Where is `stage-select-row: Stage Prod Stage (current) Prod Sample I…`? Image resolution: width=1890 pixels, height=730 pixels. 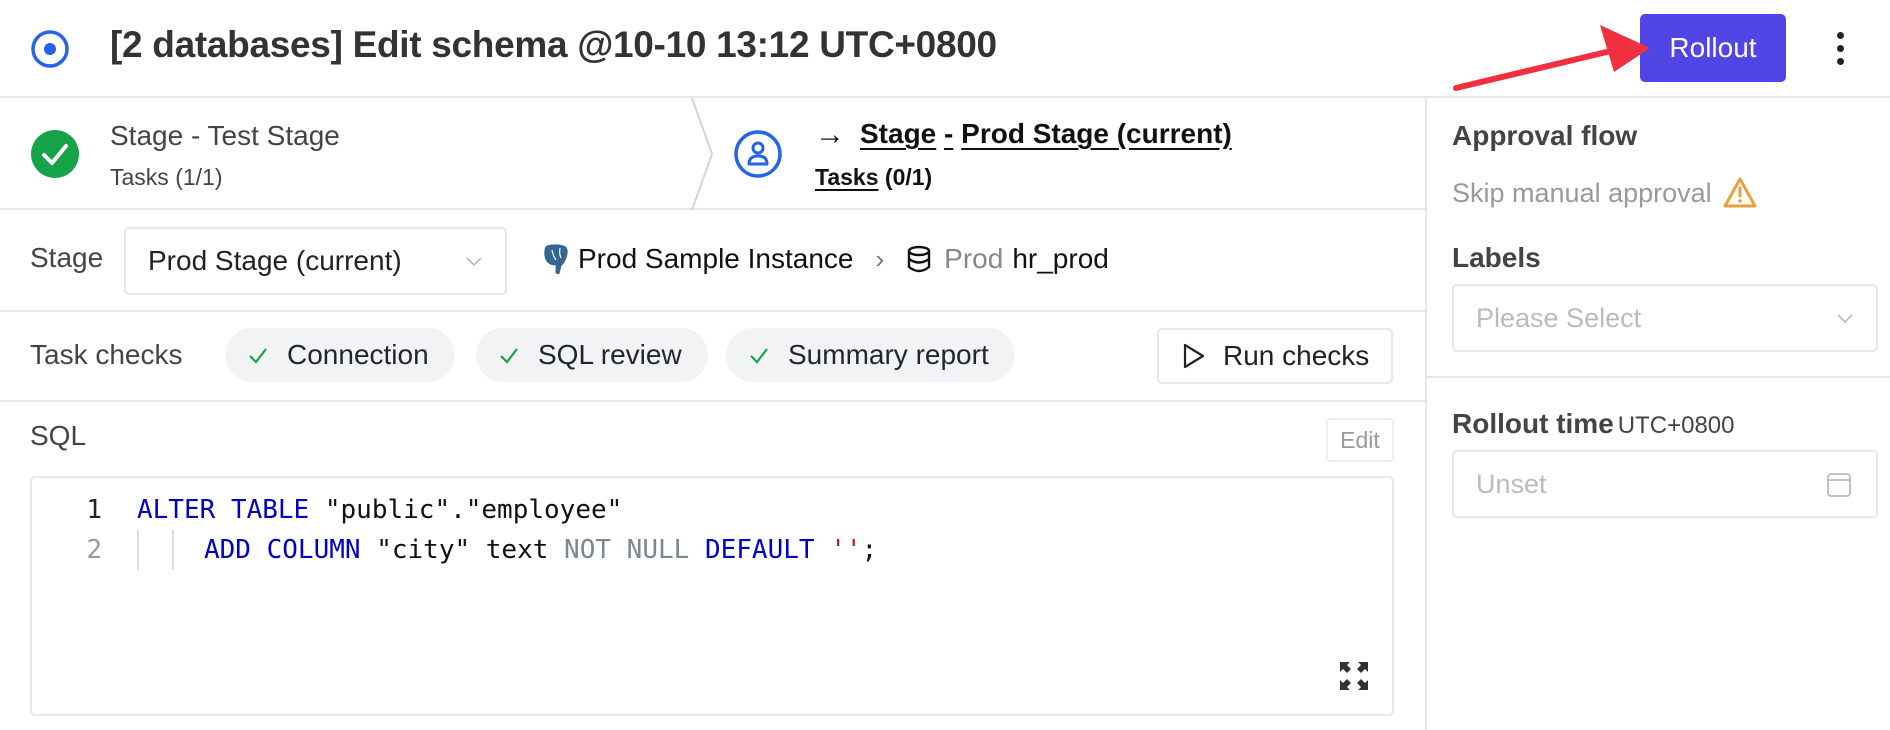
stage-select-row: Stage Prod Stage (current) Prod Sample I… is located at coordinates (712, 261).